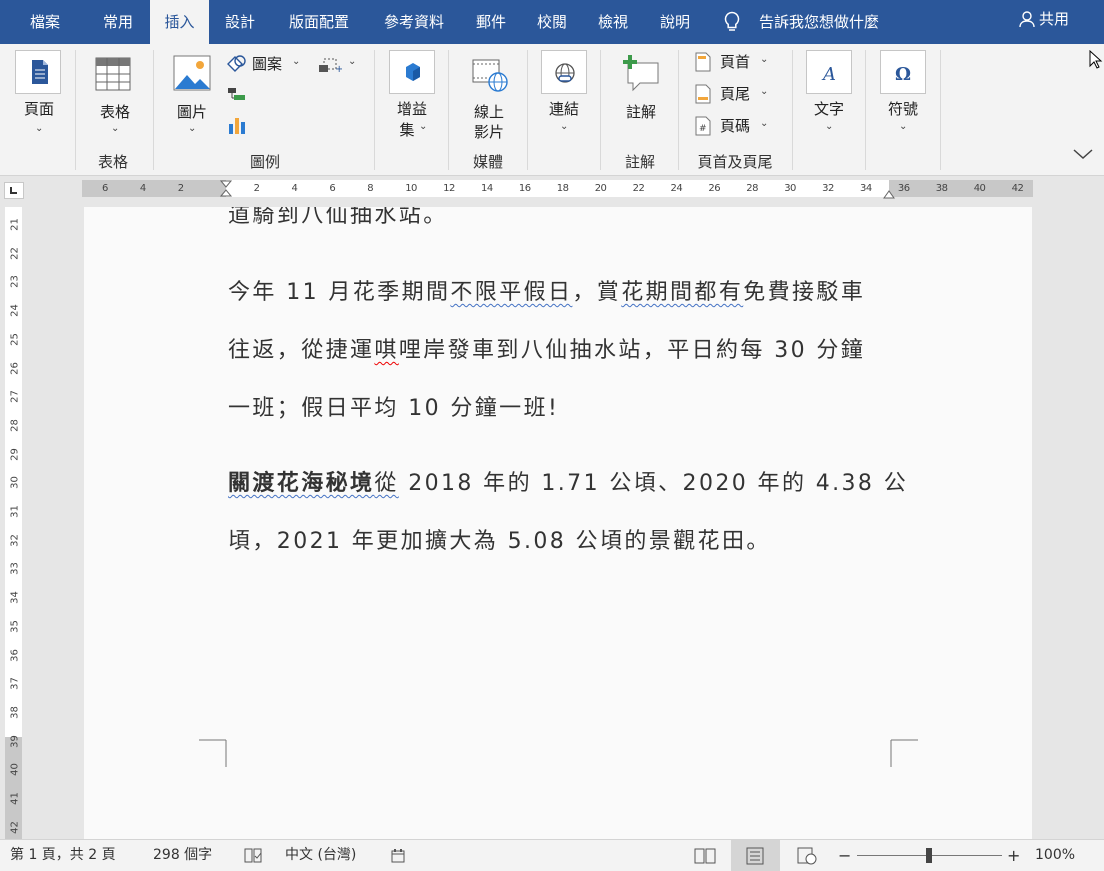 Image resolution: width=1104 pixels, height=871 pixels. I want to click on shapes-button: 圖案 ⌄, so click(264, 64).